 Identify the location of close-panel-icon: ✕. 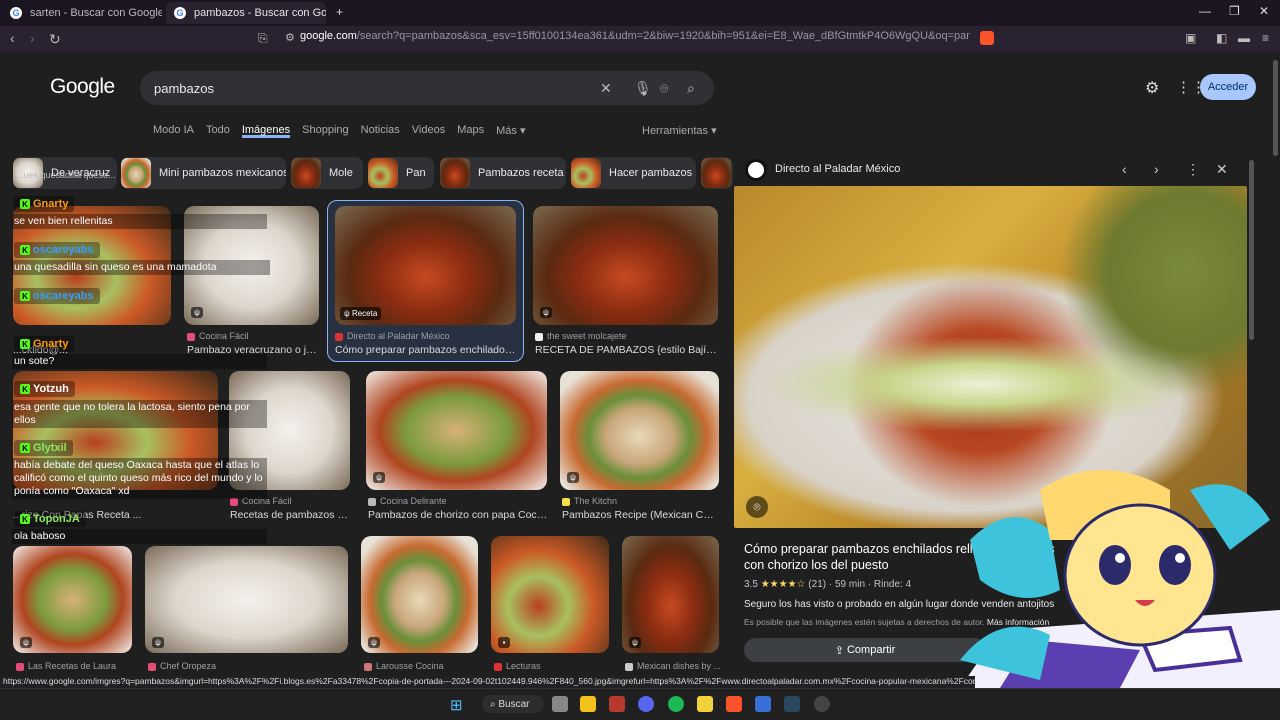
(1222, 169).